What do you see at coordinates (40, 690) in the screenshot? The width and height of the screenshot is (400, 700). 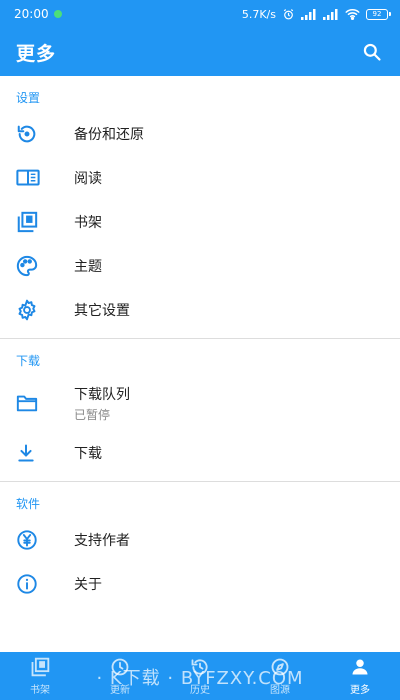 I see `nav-item-label: 书架` at bounding box center [40, 690].